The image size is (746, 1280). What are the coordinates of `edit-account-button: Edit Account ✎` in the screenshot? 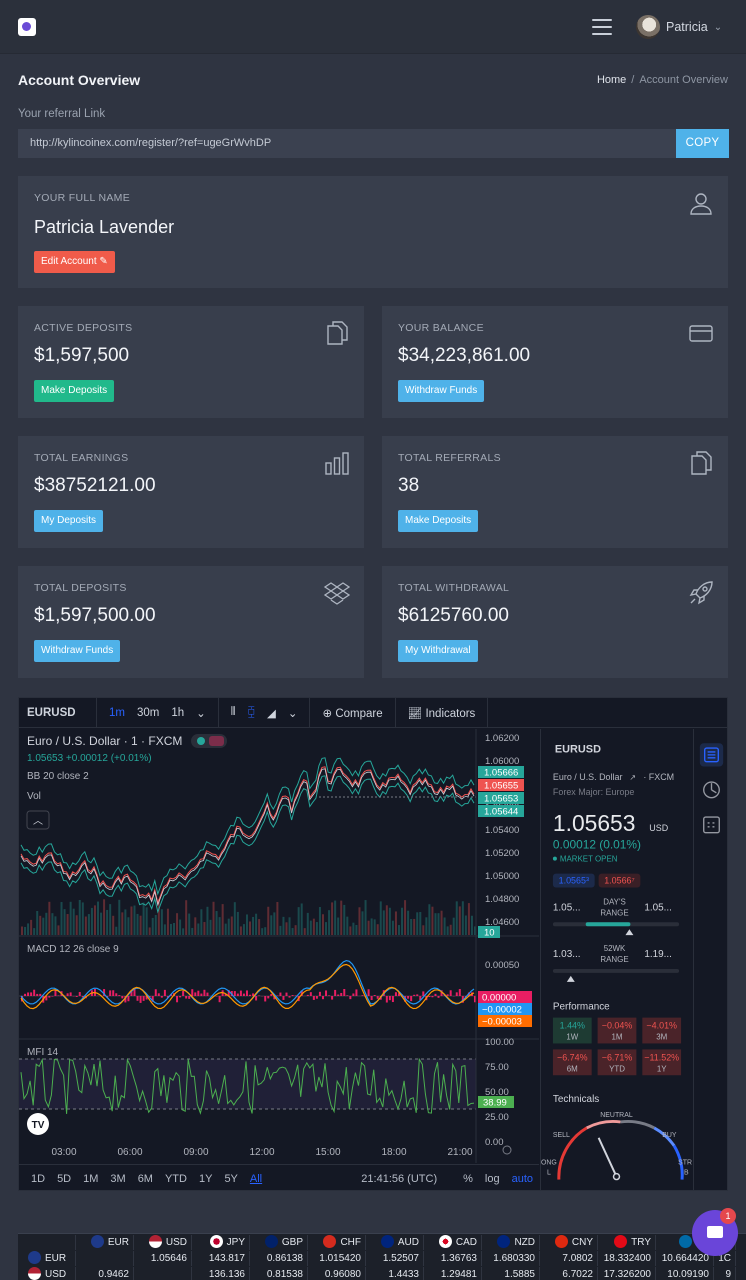 It's located at (74, 262).